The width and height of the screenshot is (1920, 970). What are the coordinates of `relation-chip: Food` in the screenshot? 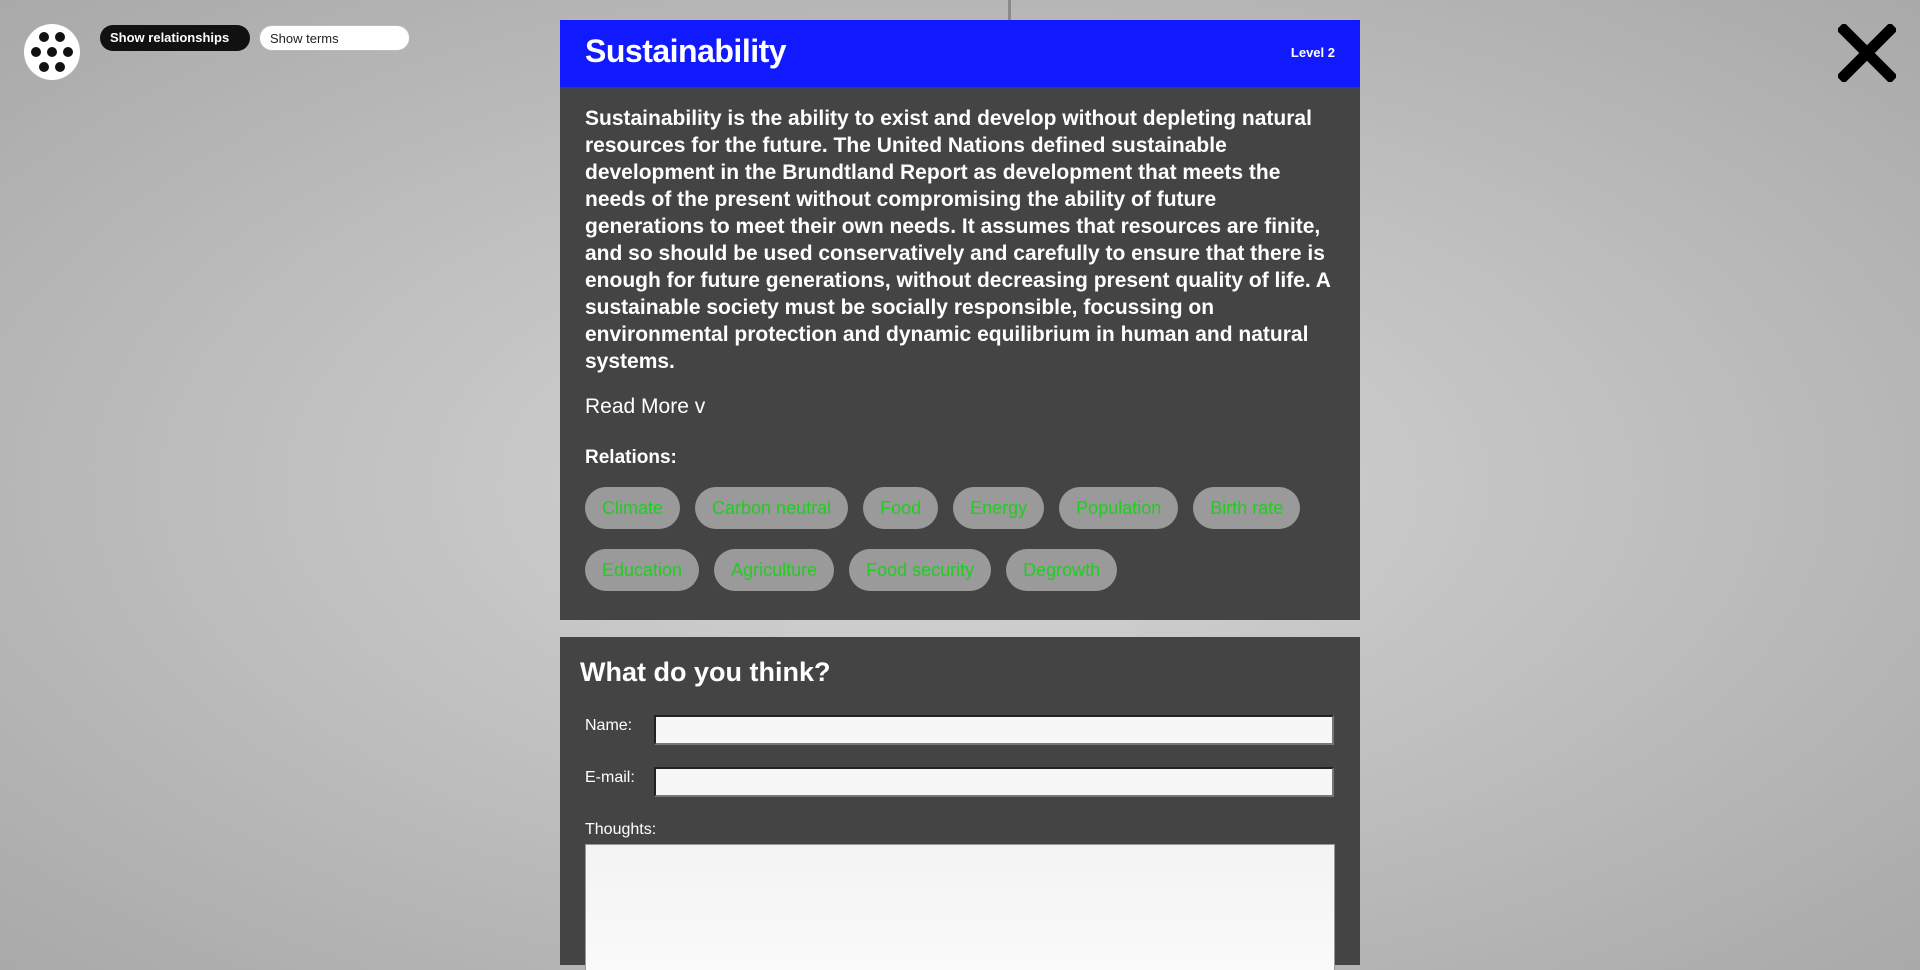 It's located at (901, 508).